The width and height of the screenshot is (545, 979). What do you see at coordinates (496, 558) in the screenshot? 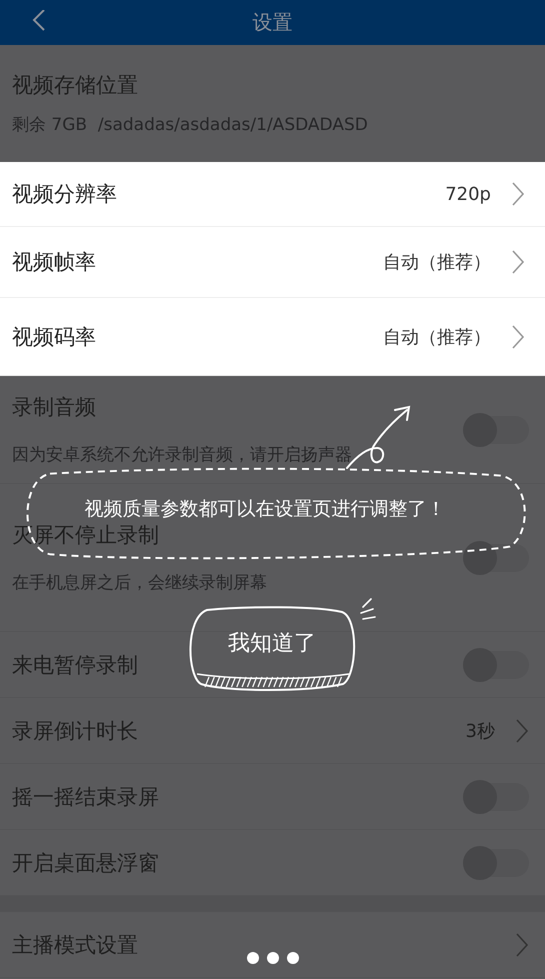
I see `toggle-switch` at bounding box center [496, 558].